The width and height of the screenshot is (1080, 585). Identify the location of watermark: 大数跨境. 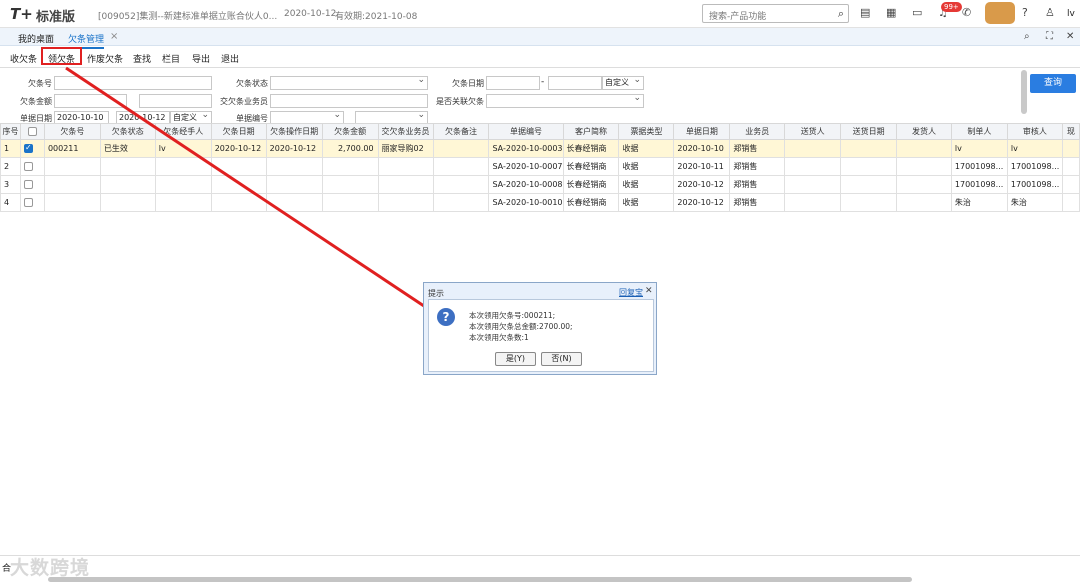
(50, 568).